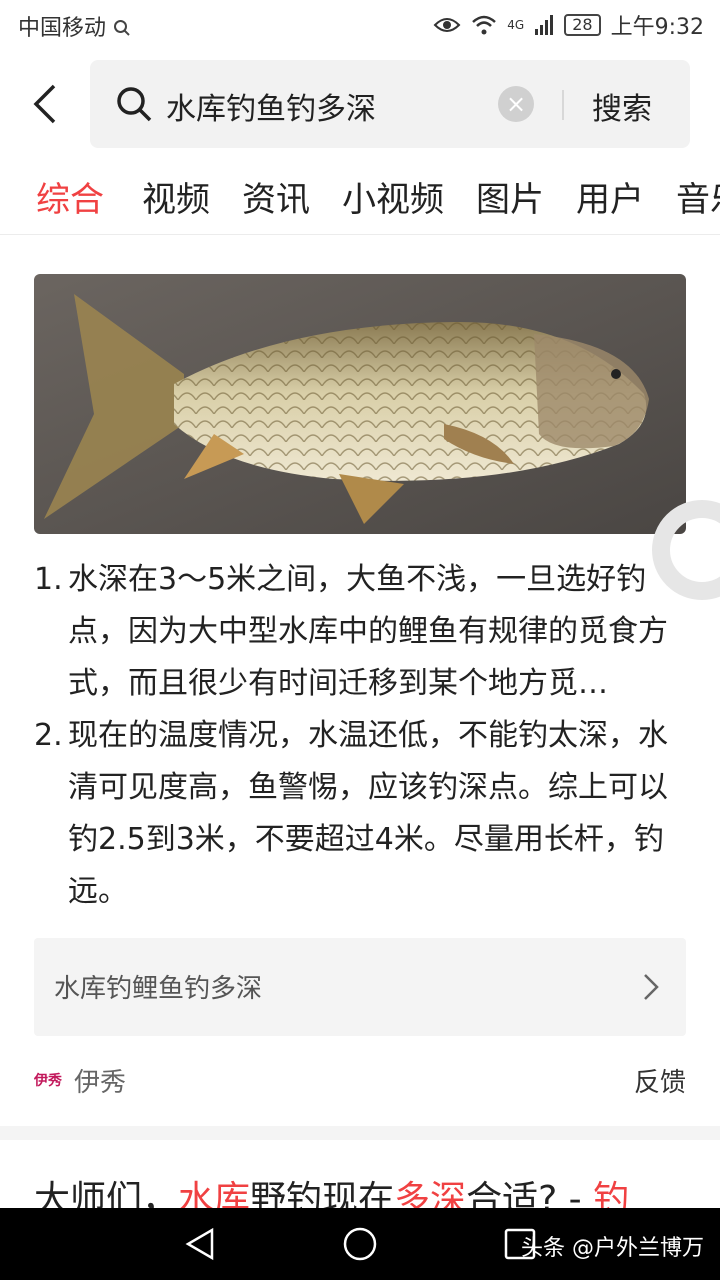 The height and width of the screenshot is (1280, 720). What do you see at coordinates (70, 196) in the screenshot?
I see `tab-all: 综合` at bounding box center [70, 196].